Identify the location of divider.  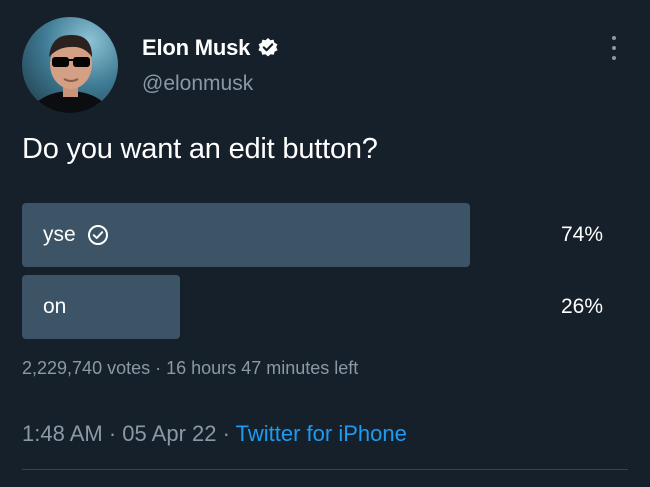
(325, 469).